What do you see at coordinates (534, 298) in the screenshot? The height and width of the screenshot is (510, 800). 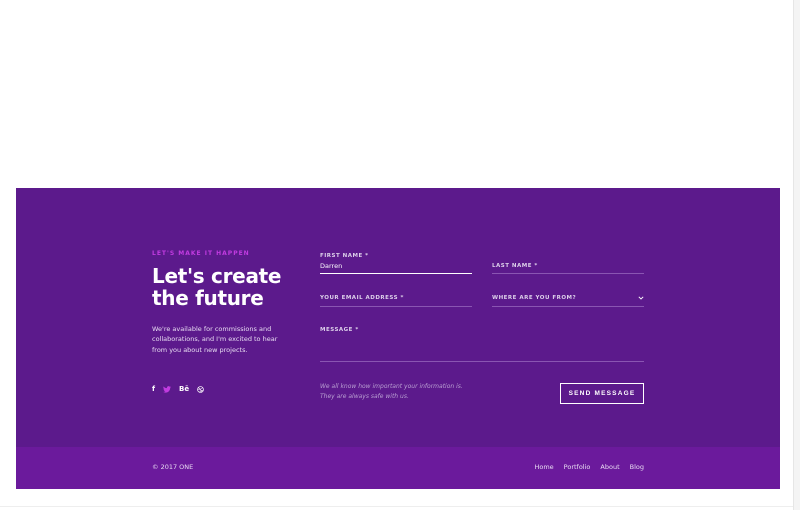 I see `country-select-label: WHERE ARE YOU FROM?` at bounding box center [534, 298].